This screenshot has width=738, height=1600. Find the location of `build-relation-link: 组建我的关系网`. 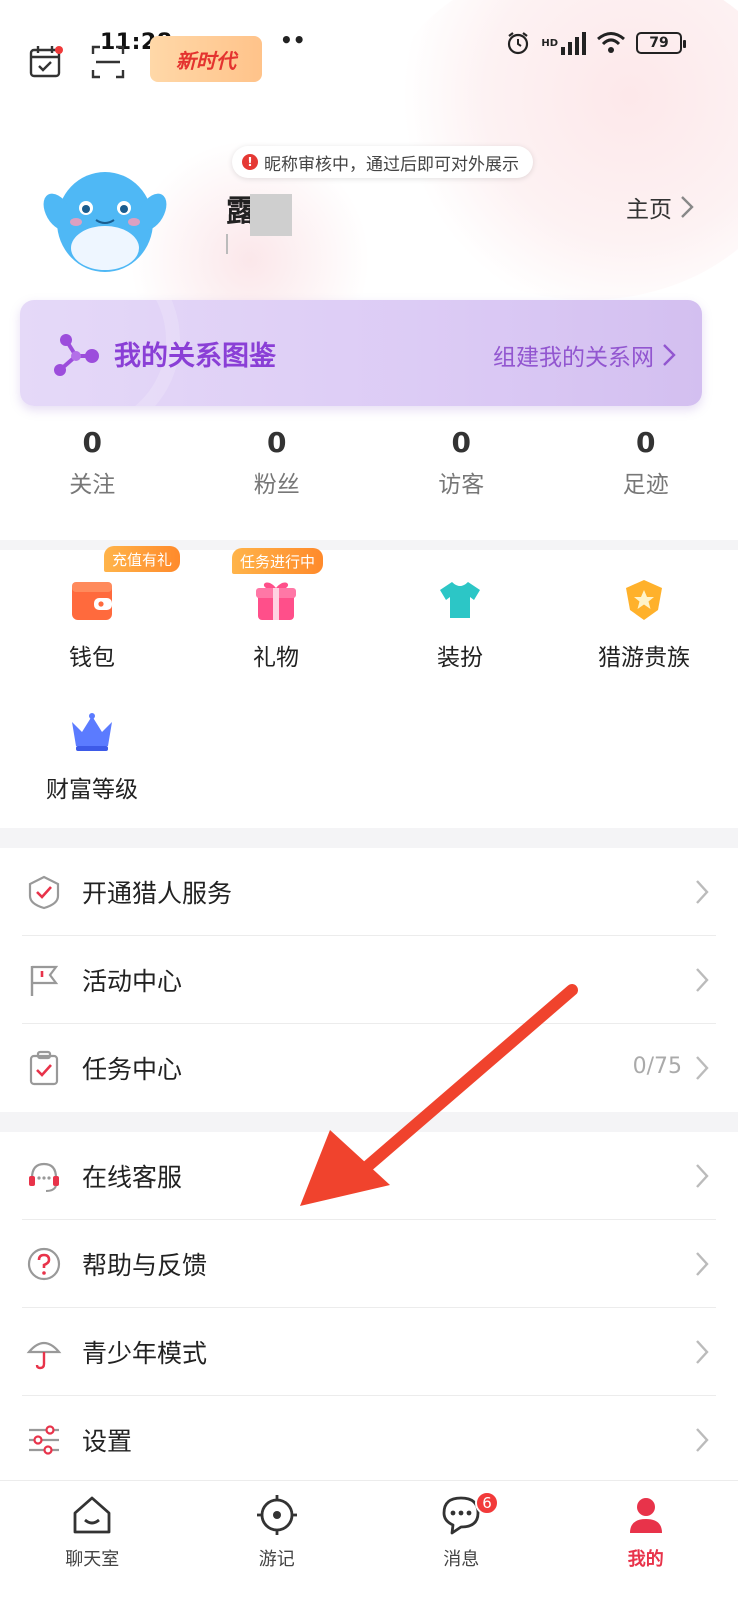

build-relation-link: 组建我的关系网 is located at coordinates (584, 355).